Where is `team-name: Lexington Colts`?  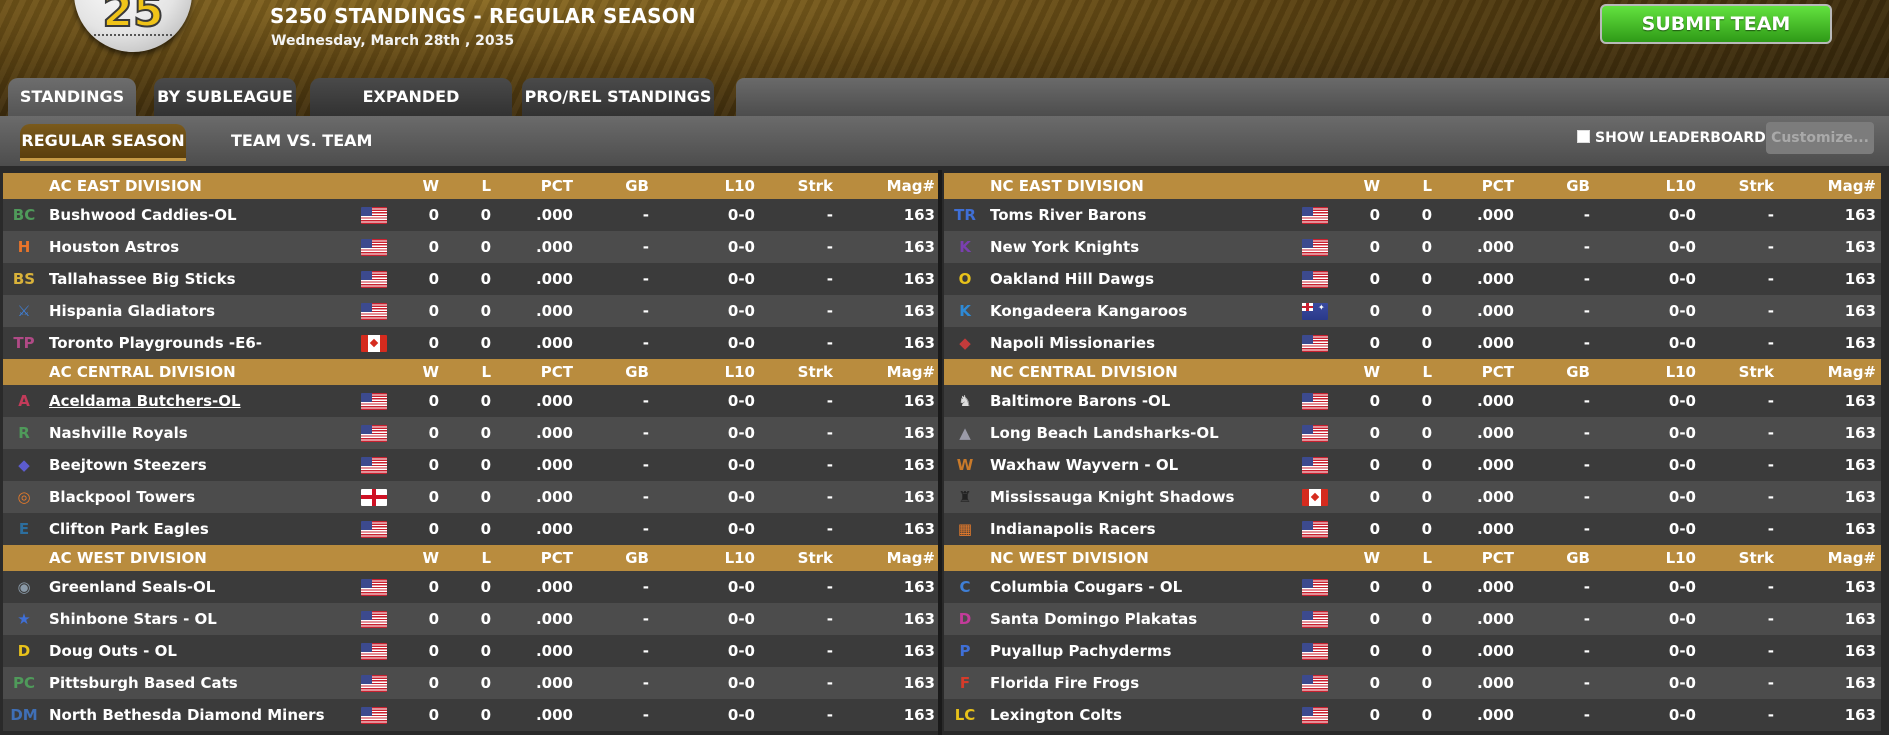
team-name: Lexington Colts is located at coordinates (1056, 715).